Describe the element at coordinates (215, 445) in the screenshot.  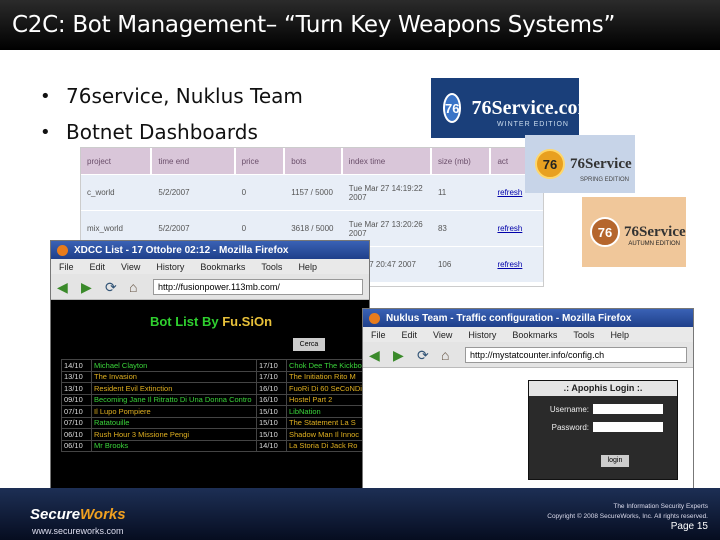
I see `table-row: 06/10 Mr Brooks 14/10 La Storia Di Jack Ro` at that location.